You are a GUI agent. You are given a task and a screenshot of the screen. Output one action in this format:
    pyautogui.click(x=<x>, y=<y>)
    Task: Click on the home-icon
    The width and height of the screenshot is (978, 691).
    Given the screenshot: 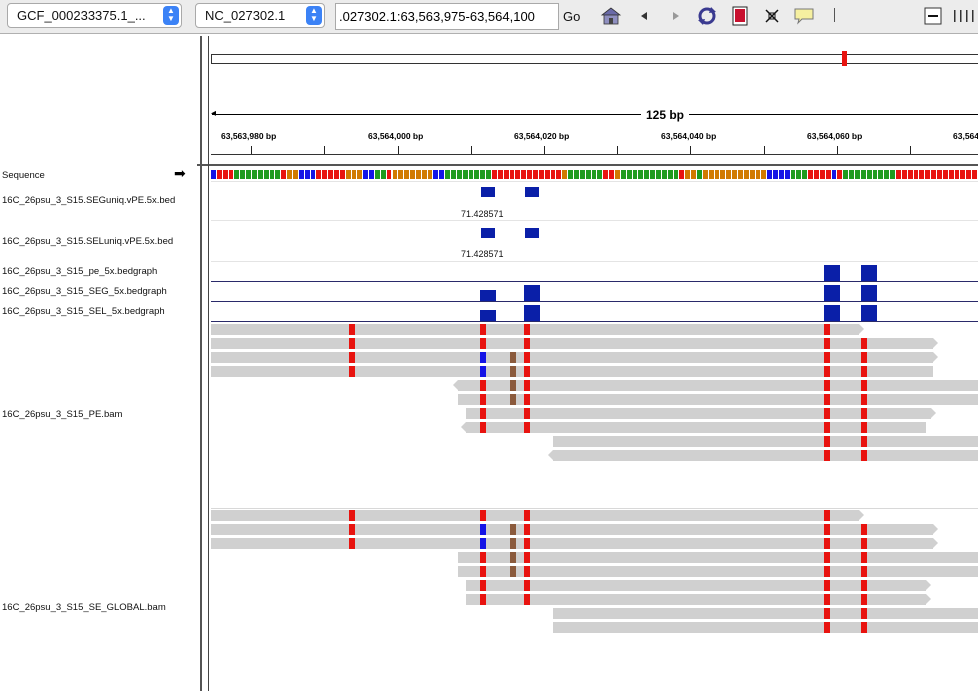 What is the action you would take?
    pyautogui.click(x=611, y=16)
    